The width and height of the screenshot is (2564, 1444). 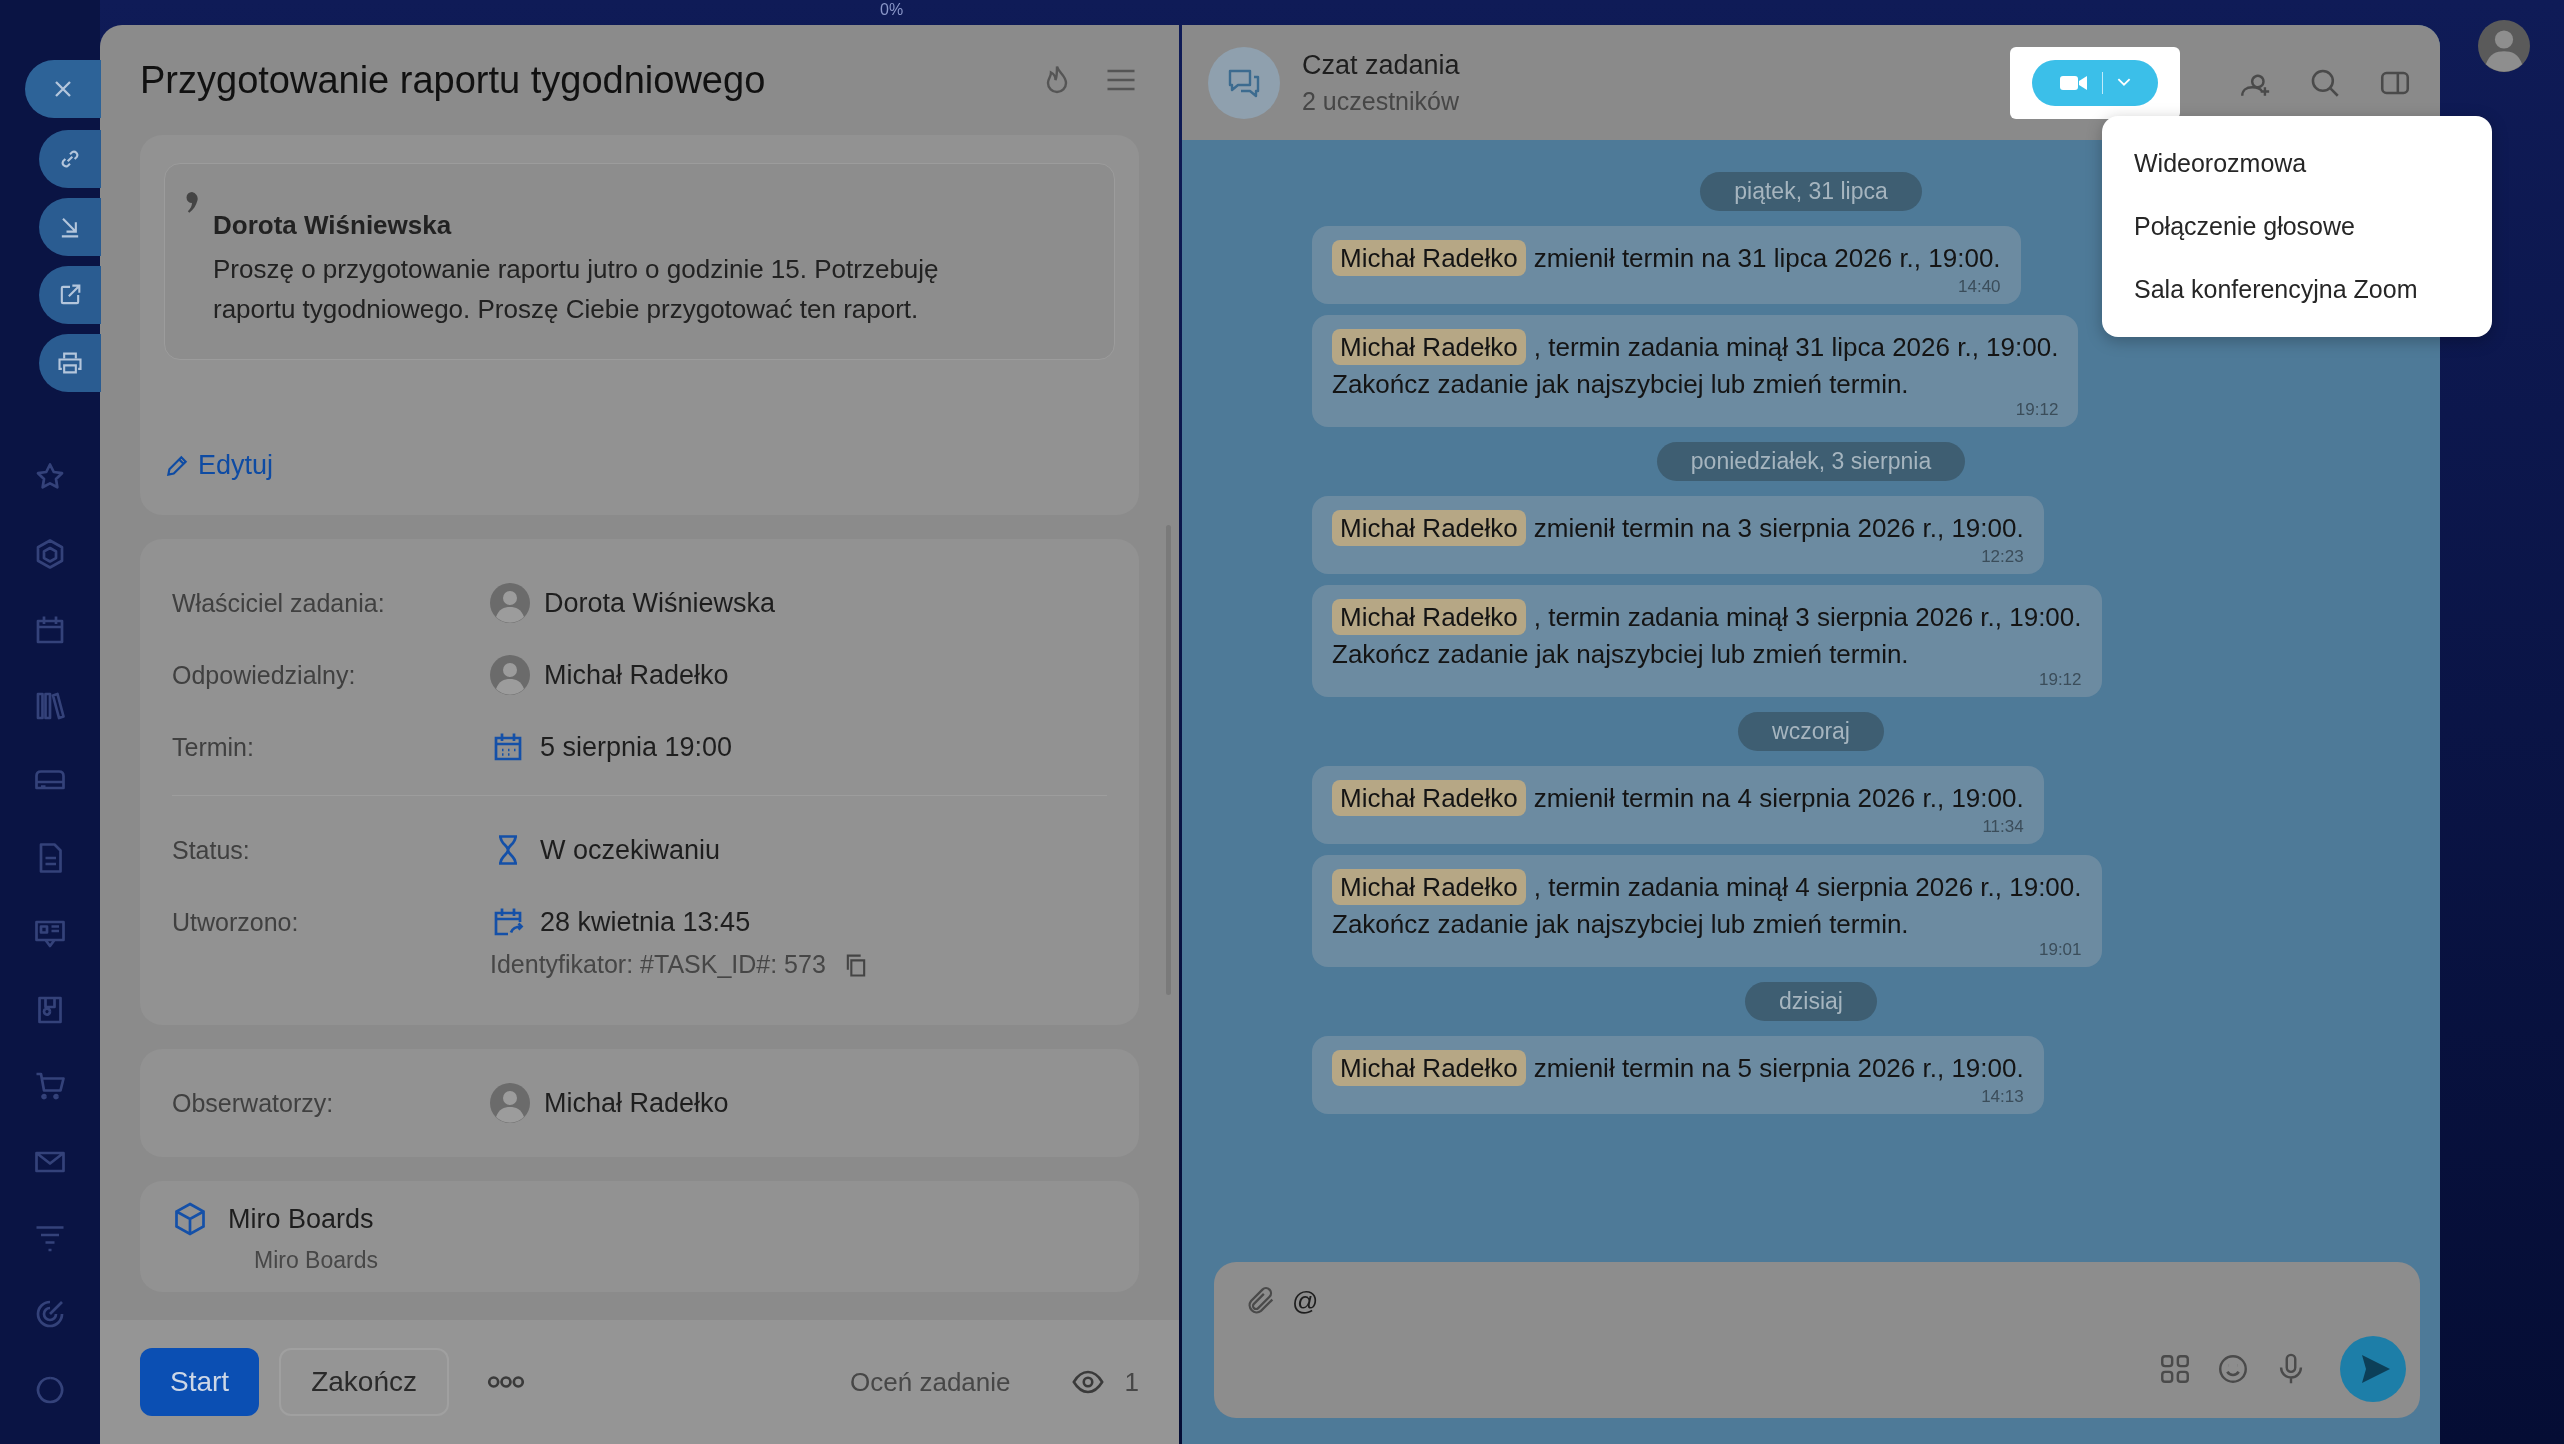 What do you see at coordinates (1807, 617) in the screenshot?
I see `message-text: , termin zadania minął 3 sierpnia 2026 r., 19:00.` at bounding box center [1807, 617].